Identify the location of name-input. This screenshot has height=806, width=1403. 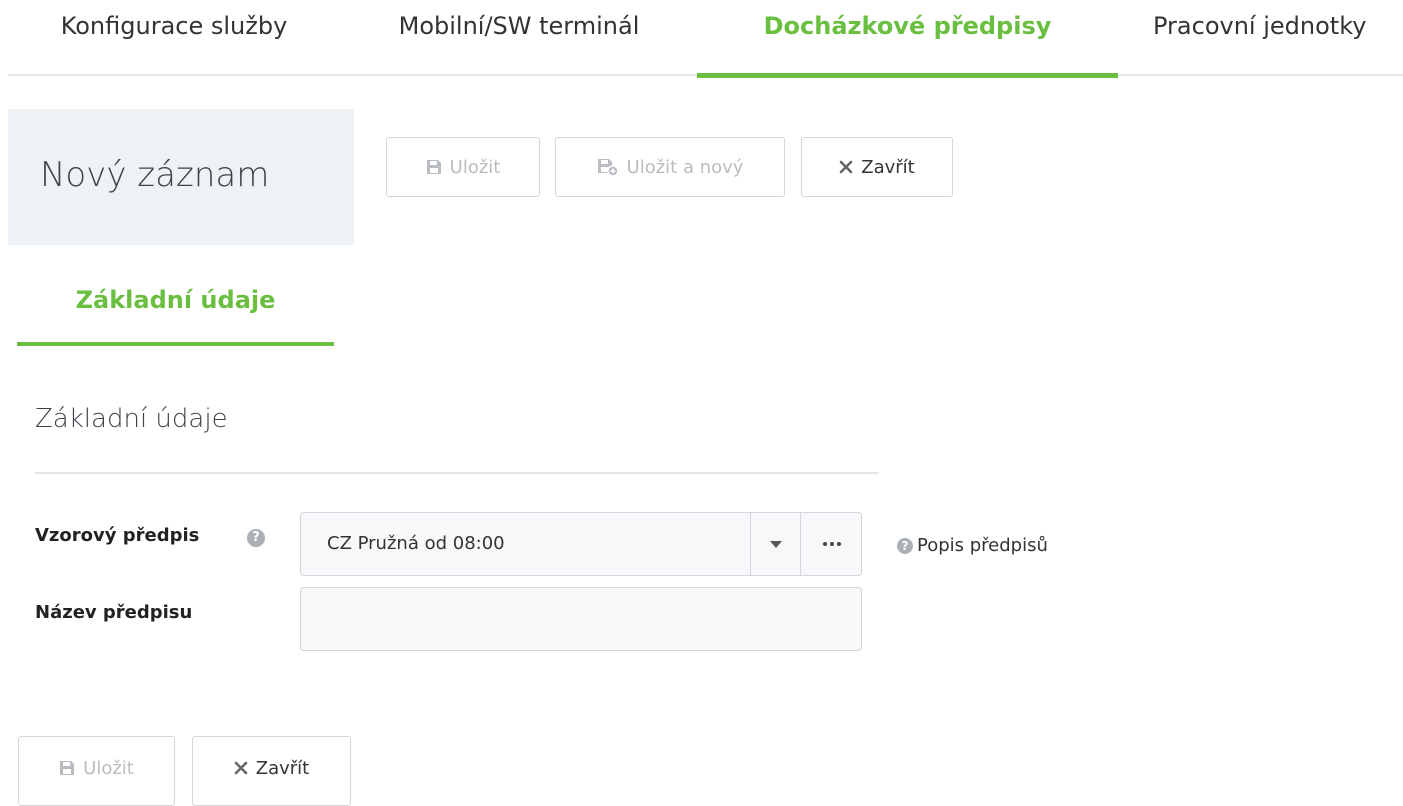
(581, 619).